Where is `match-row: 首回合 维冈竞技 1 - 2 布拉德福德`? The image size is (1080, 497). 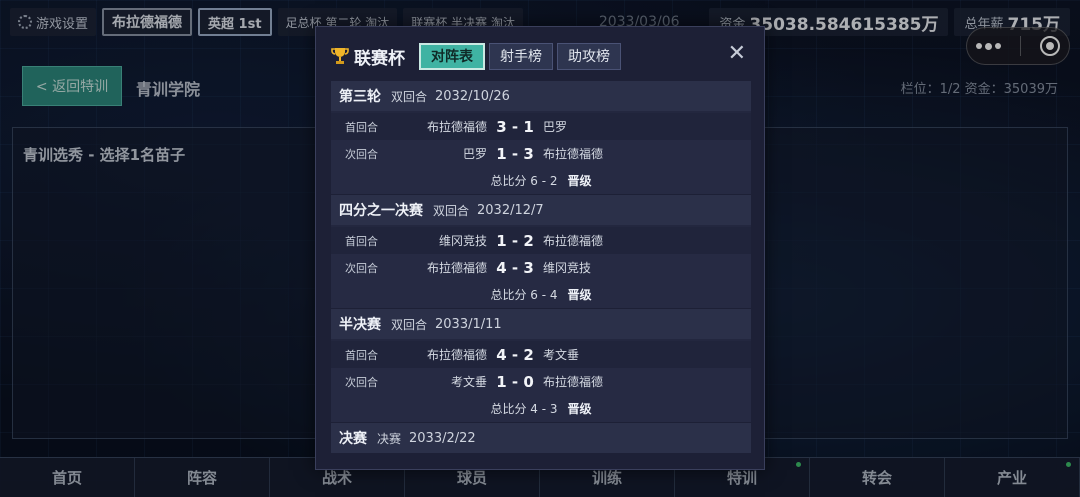 match-row: 首回合 维冈竞技 1 - 2 布拉德福德 is located at coordinates (541, 240).